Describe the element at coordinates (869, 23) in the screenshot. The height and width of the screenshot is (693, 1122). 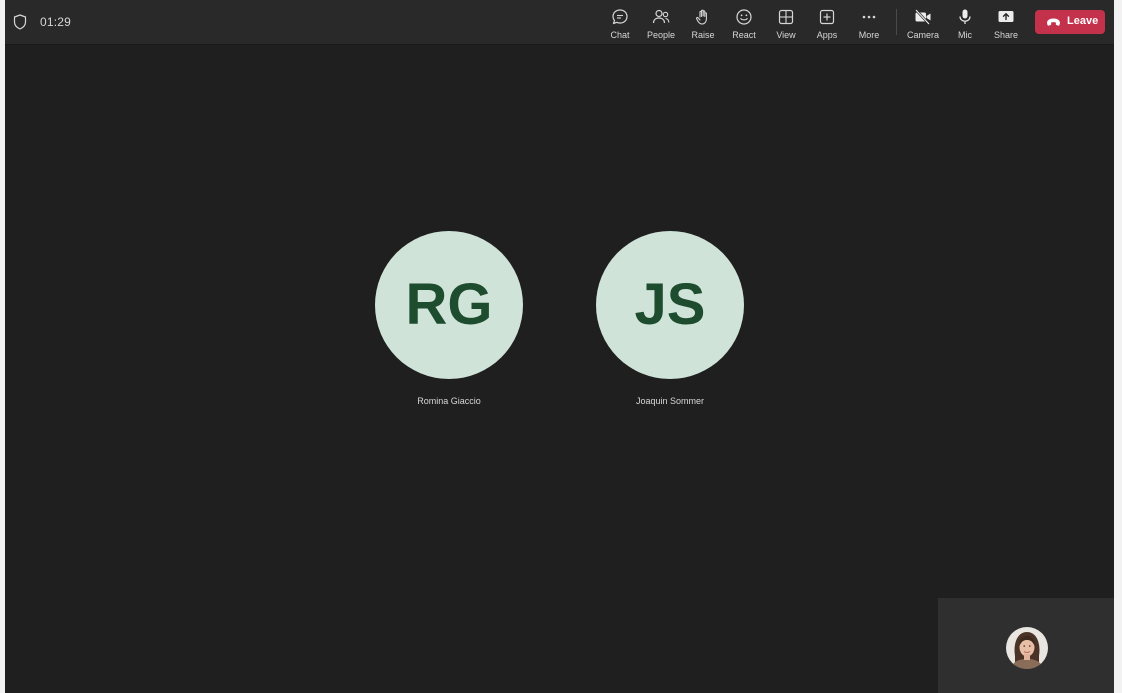
I see `more-button: More` at that location.